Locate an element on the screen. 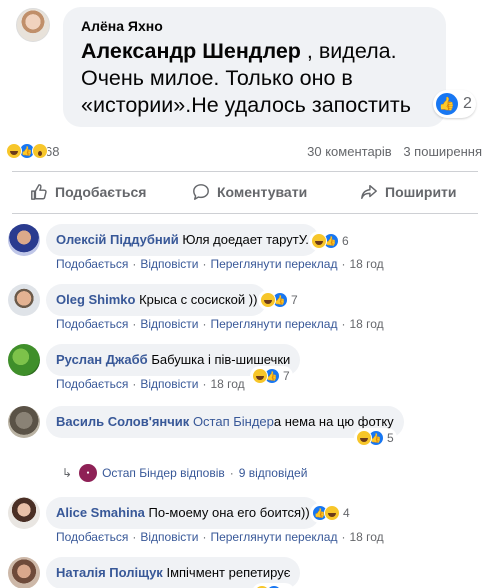 The width and height of the screenshot is (490, 588). like-icon: 👍 is located at coordinates (447, 104).